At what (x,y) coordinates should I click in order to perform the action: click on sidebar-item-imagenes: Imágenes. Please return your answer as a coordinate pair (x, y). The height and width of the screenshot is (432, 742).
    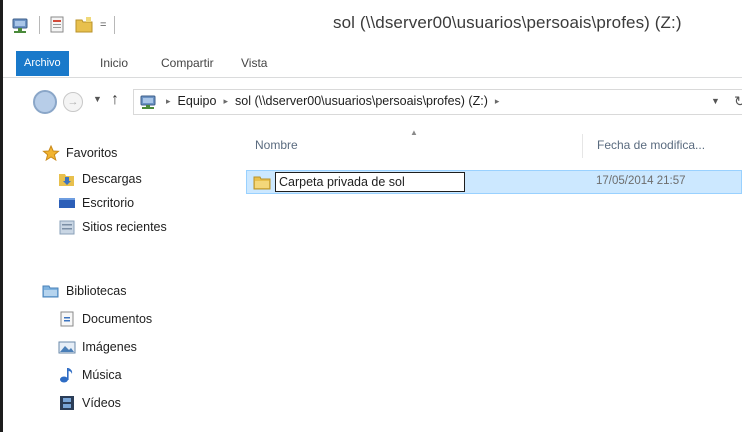
    Looking at the image, I should click on (97, 347).